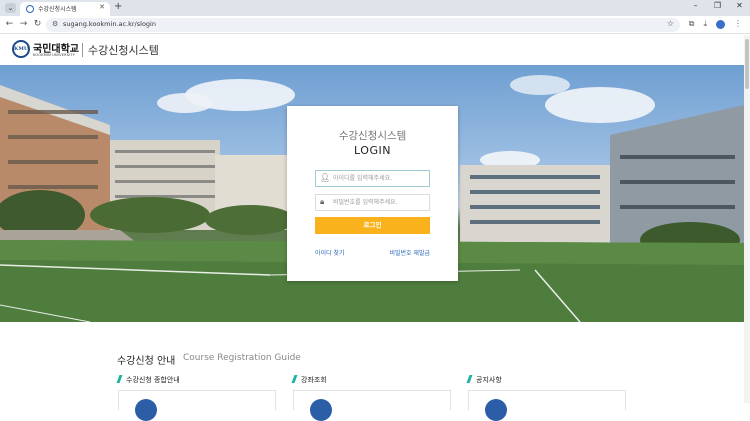 The width and height of the screenshot is (750, 421). What do you see at coordinates (747, 64) in the screenshot?
I see `scrollbar-thumb` at bounding box center [747, 64].